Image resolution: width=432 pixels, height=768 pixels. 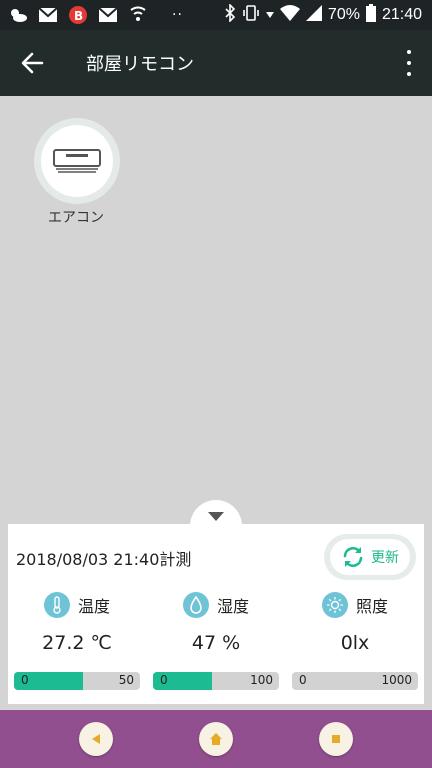 I want to click on device-tile-aircon: エアコン, so click(x=78, y=172).